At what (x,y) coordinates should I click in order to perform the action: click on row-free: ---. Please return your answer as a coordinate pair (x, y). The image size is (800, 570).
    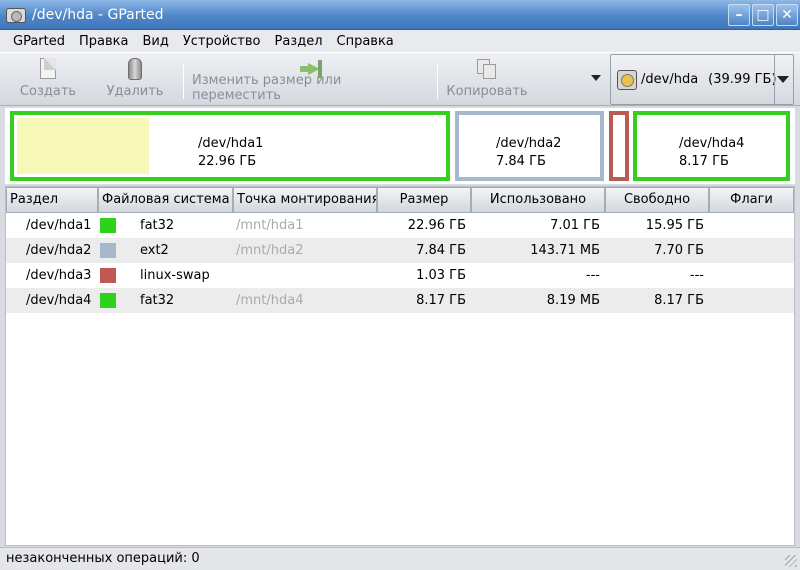
    Looking at the image, I should click on (696, 275).